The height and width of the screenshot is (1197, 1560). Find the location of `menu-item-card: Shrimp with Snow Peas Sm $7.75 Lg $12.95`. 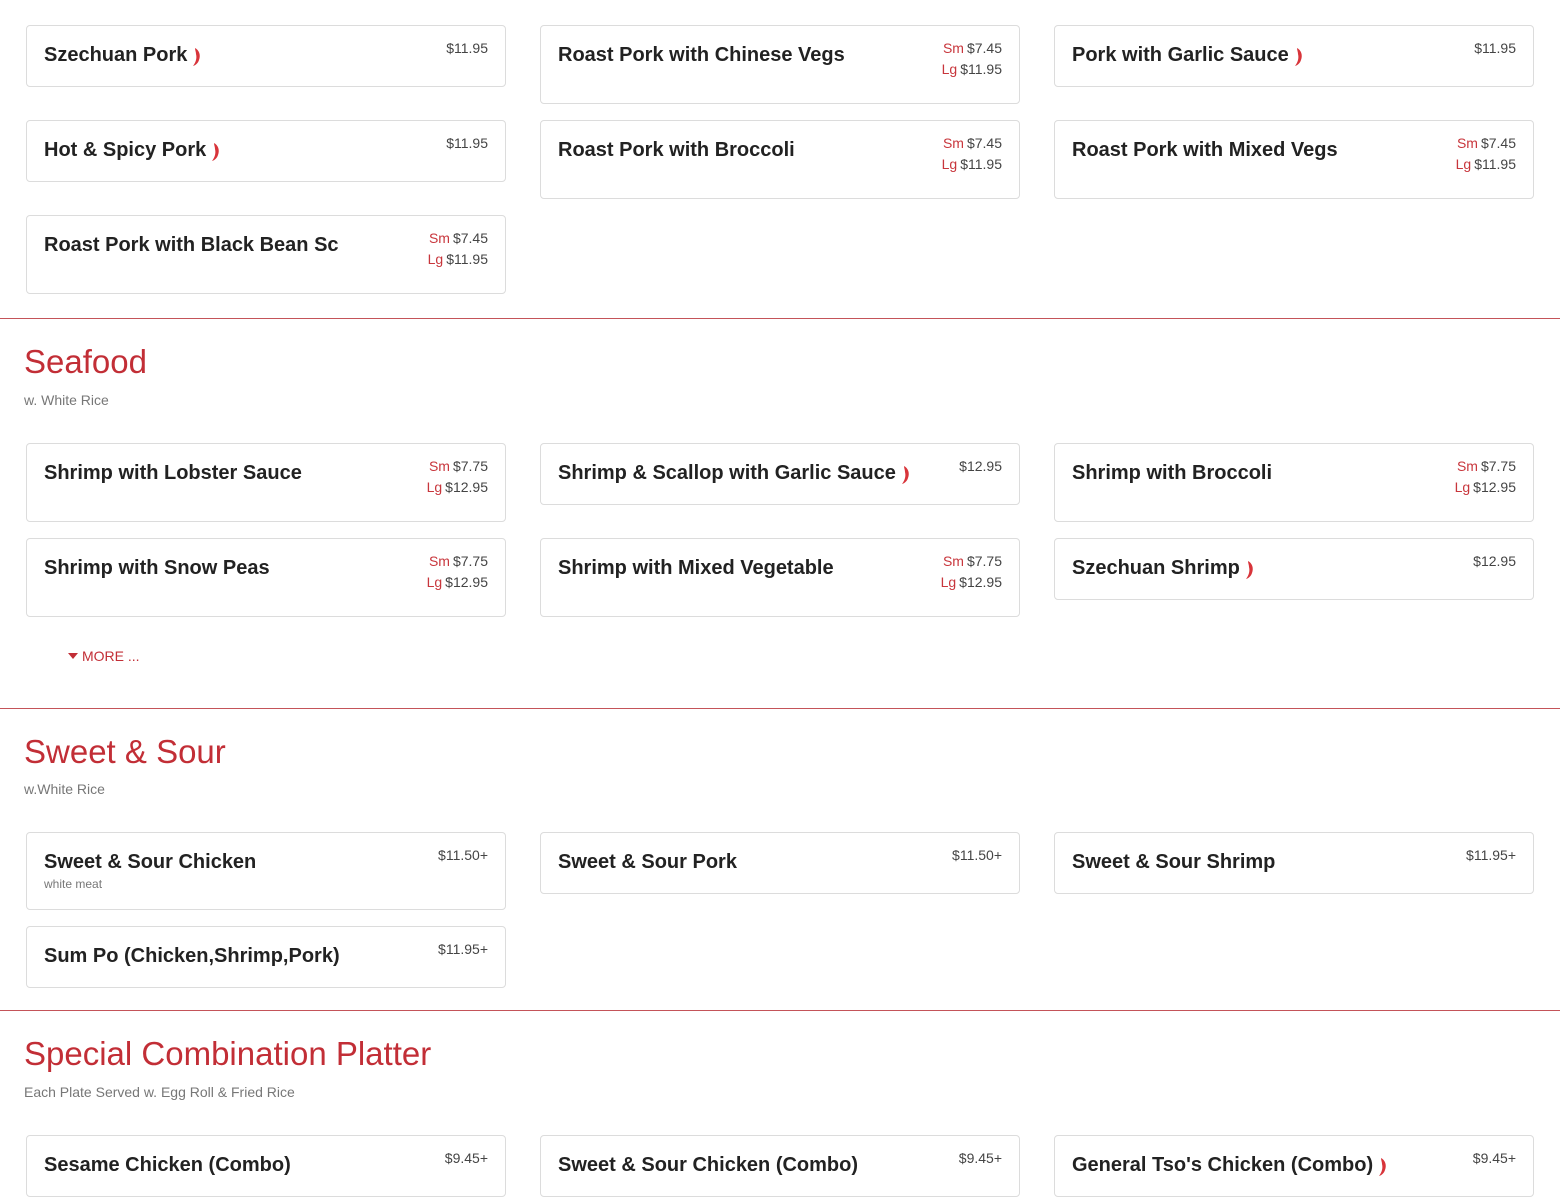

menu-item-card: Shrimp with Snow Peas Sm $7.75 Lg $12.95 is located at coordinates (266, 577).